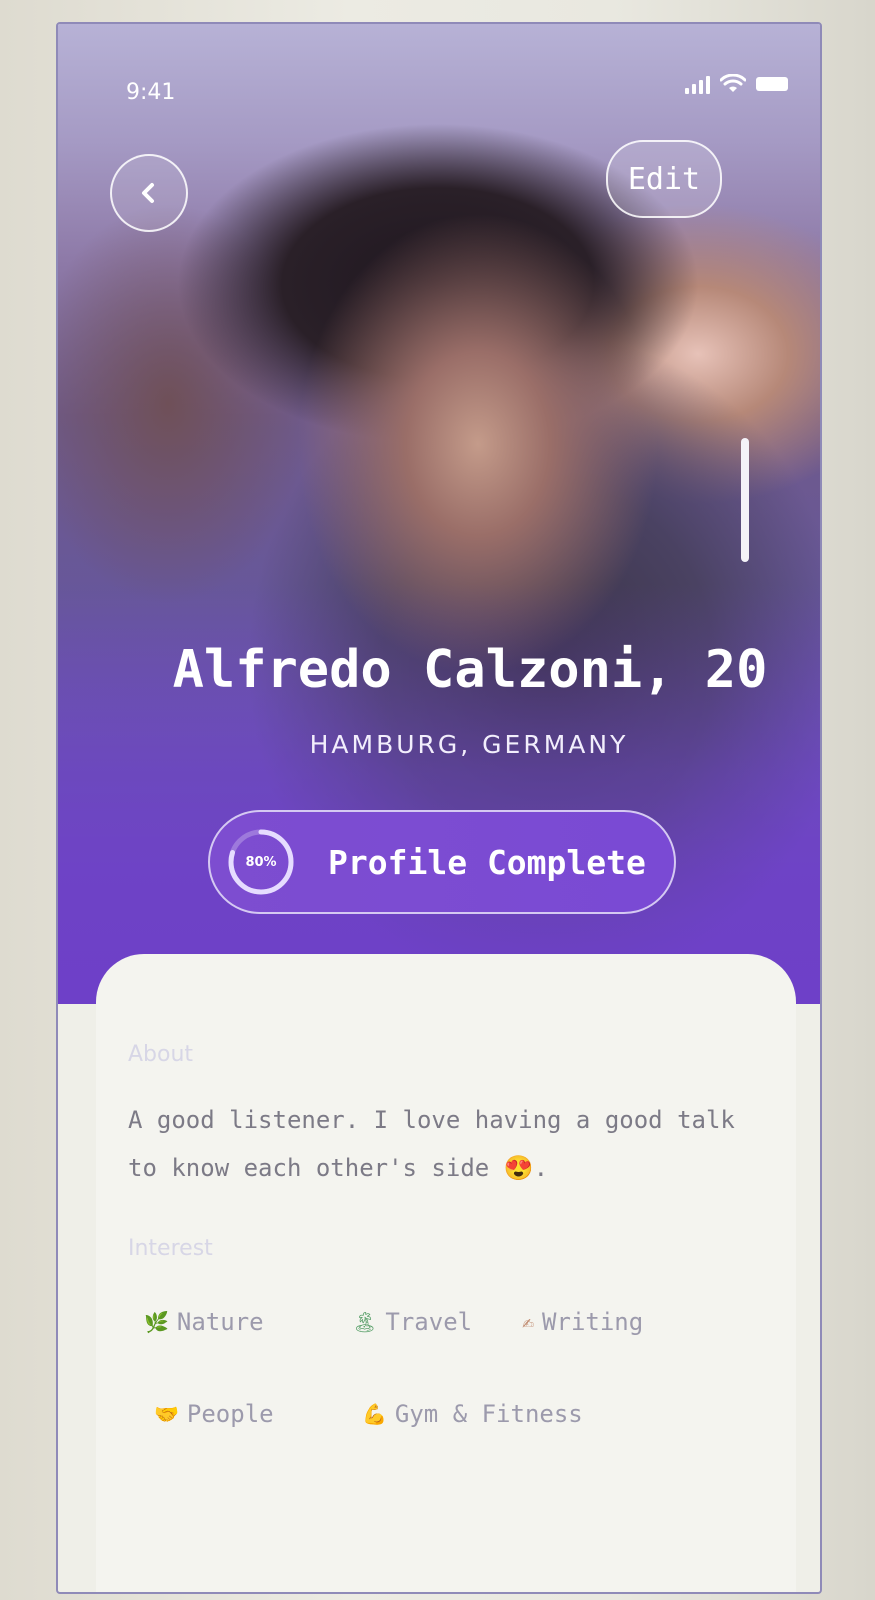 Image resolution: width=875 pixels, height=1600 pixels. What do you see at coordinates (470, 670) in the screenshot?
I see `profile-name: Alfredo Calzoni, 20` at bounding box center [470, 670].